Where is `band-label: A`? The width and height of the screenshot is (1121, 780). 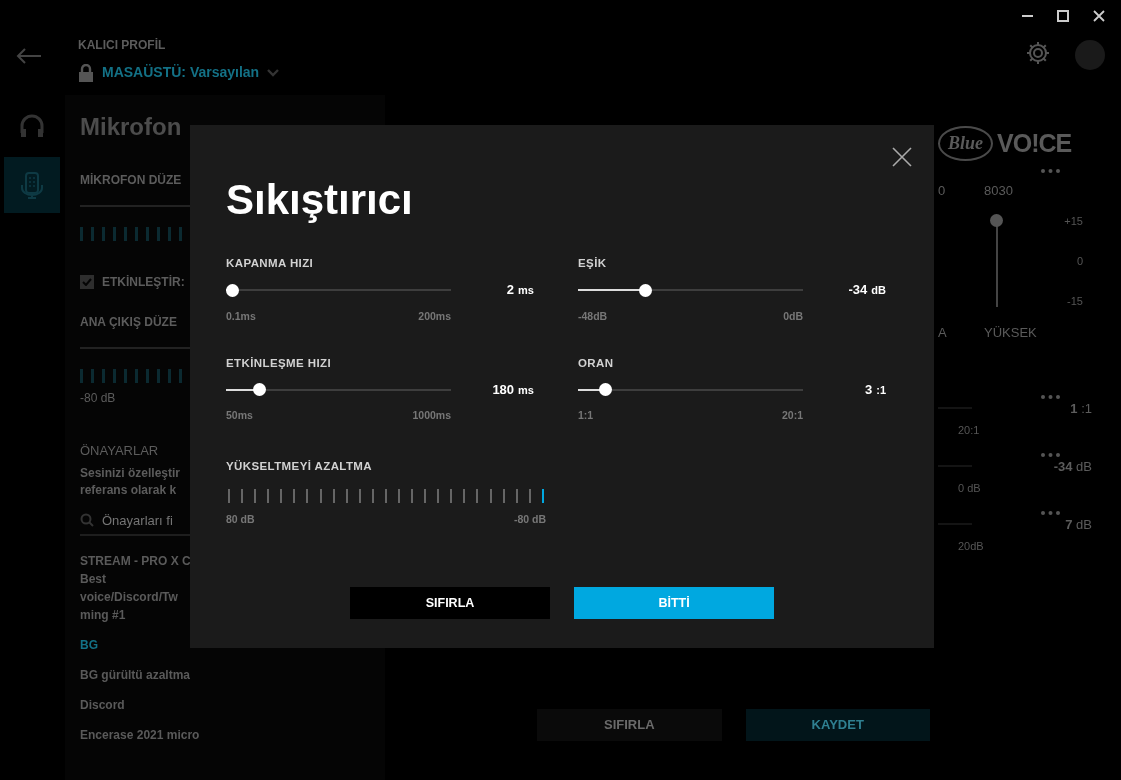
band-label: A is located at coordinates (943, 333).